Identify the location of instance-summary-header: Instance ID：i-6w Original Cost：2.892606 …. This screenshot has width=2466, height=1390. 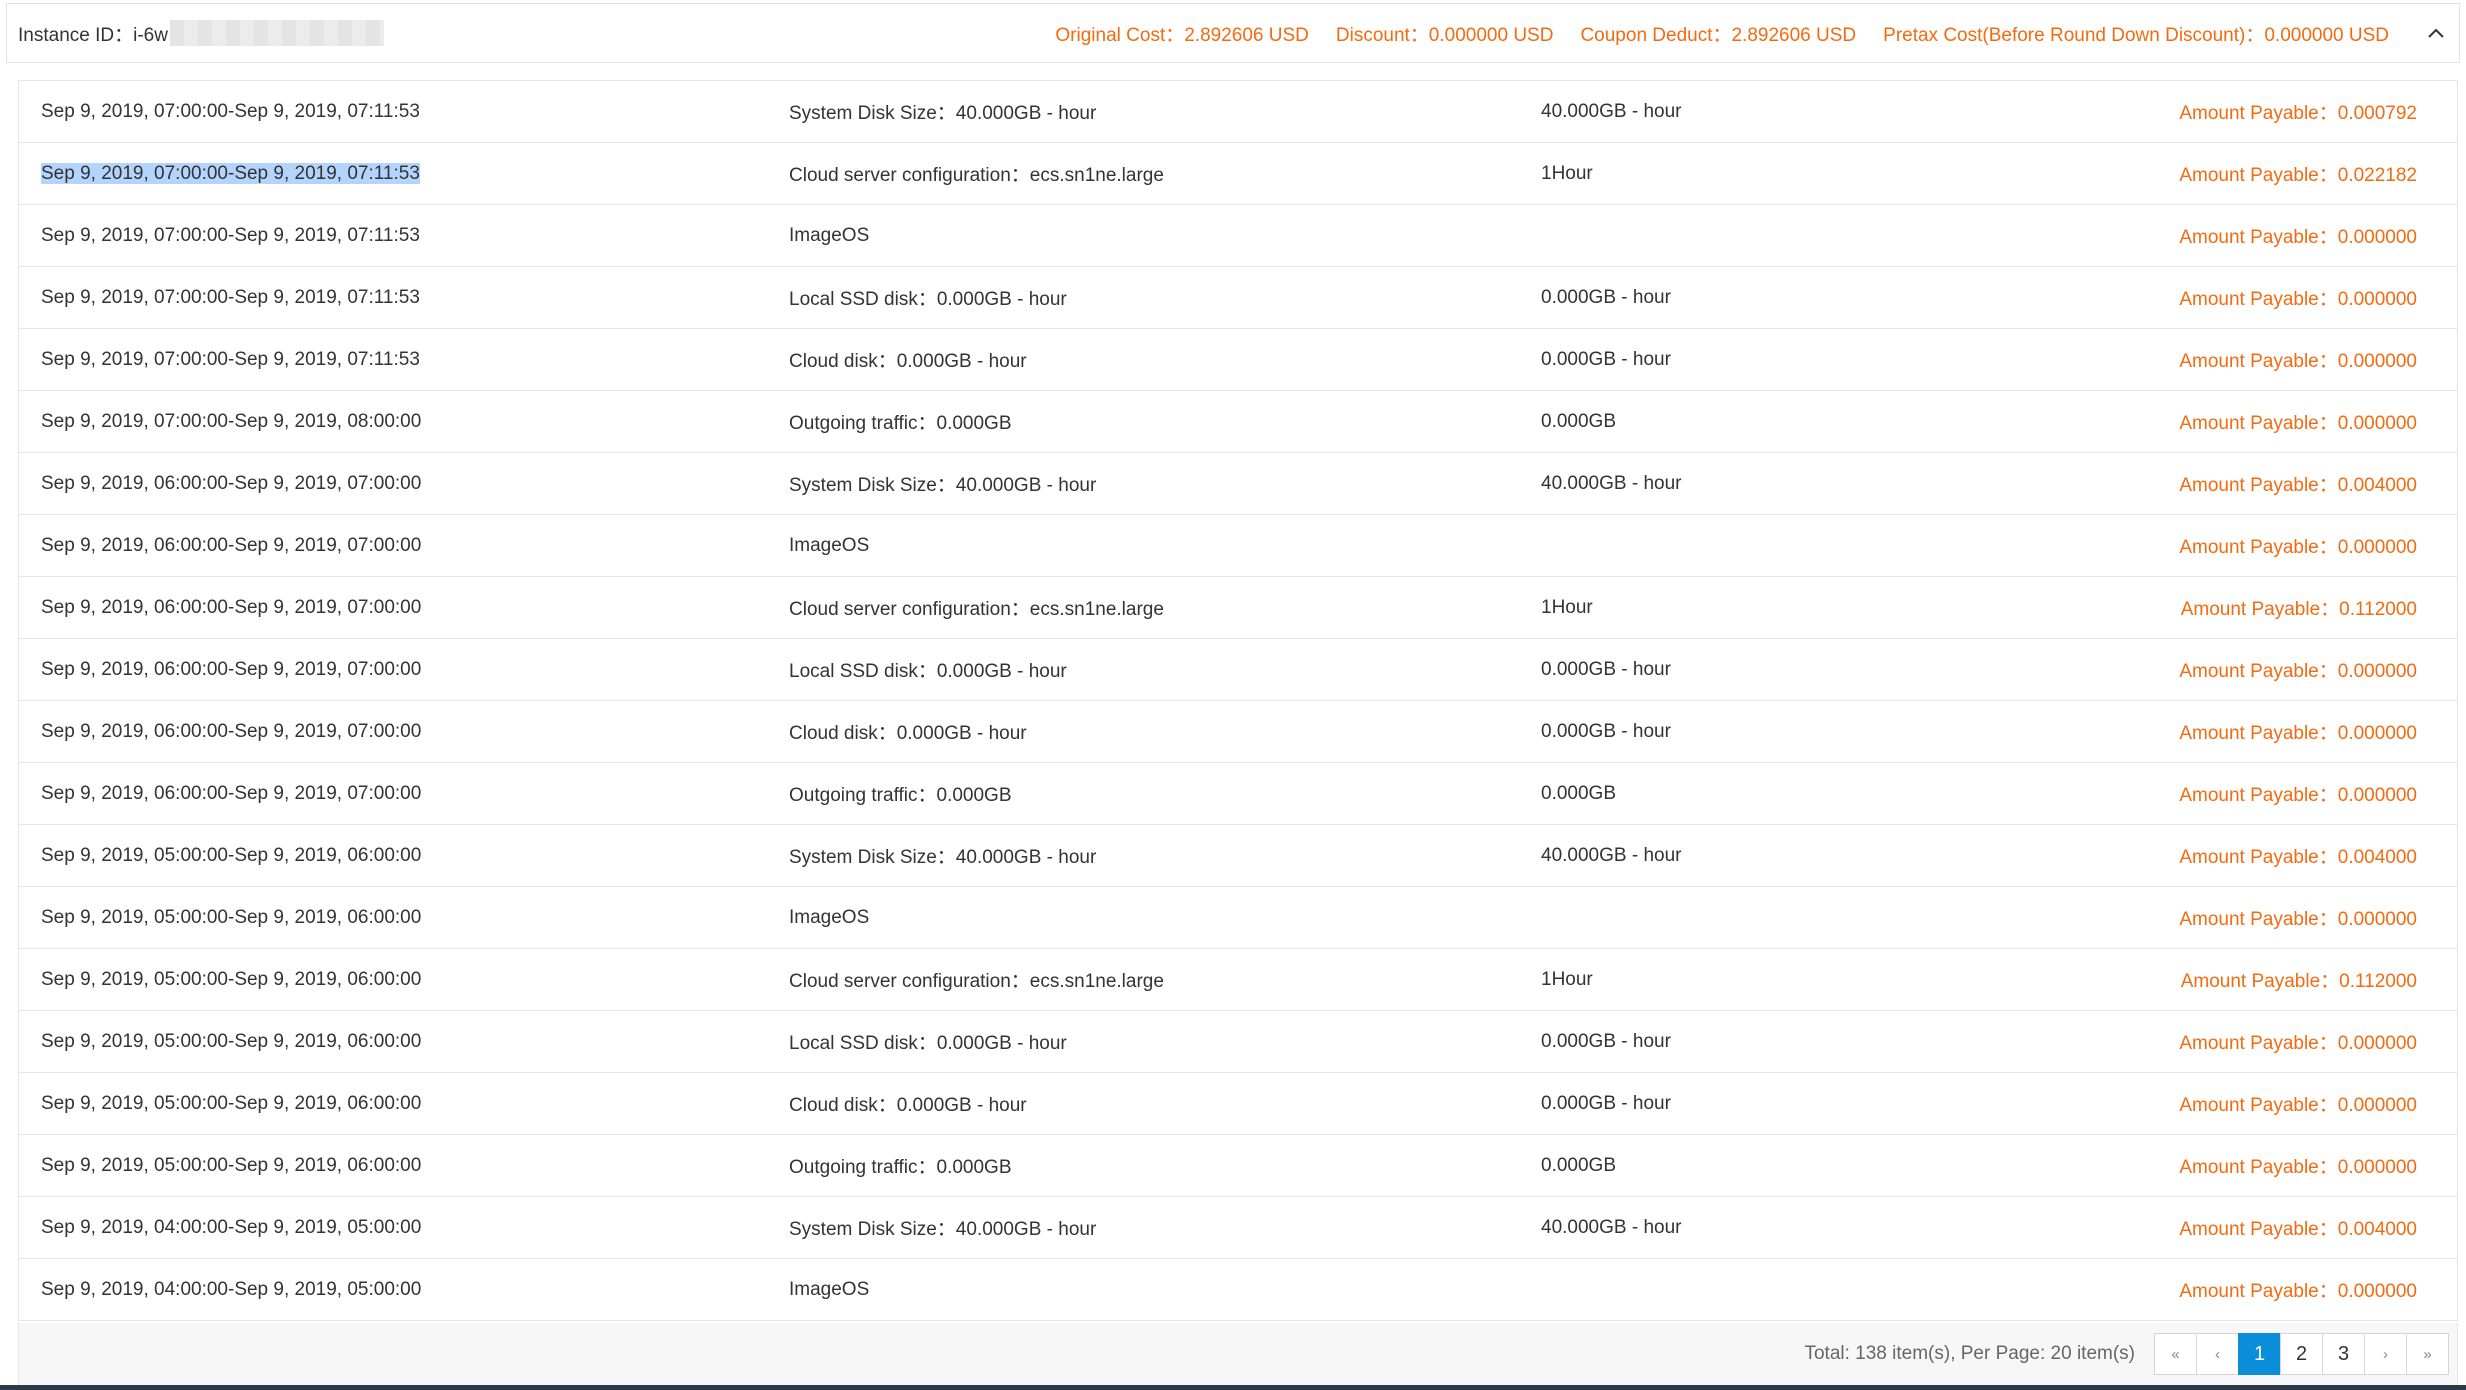
(1233, 33).